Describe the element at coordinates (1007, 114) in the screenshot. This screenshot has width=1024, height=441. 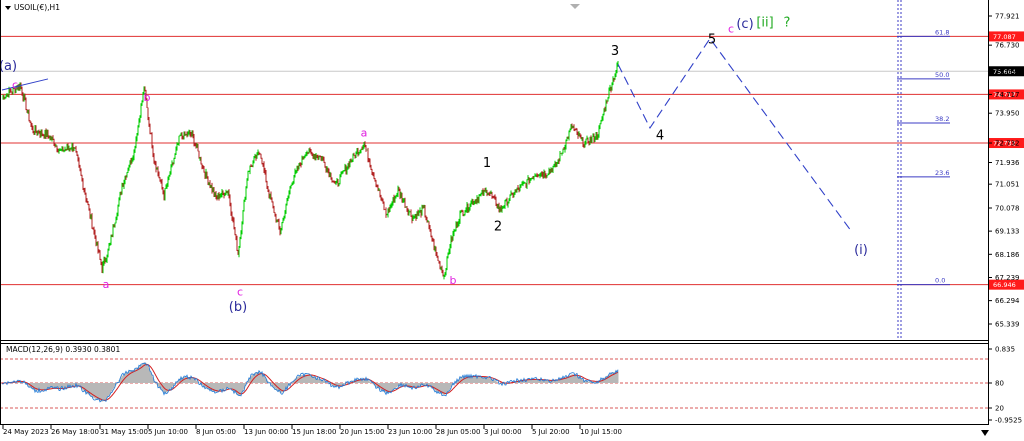
I see `price-tick-label: 73.950` at that location.